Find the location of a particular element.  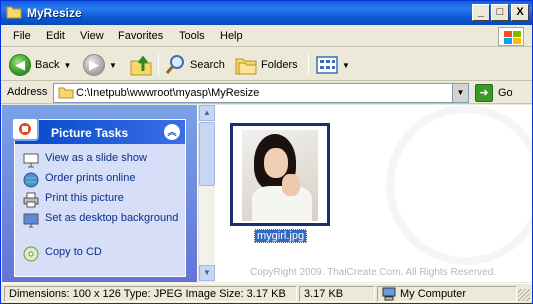

back-button: ◀ Back ▼ is located at coordinates (40, 65).